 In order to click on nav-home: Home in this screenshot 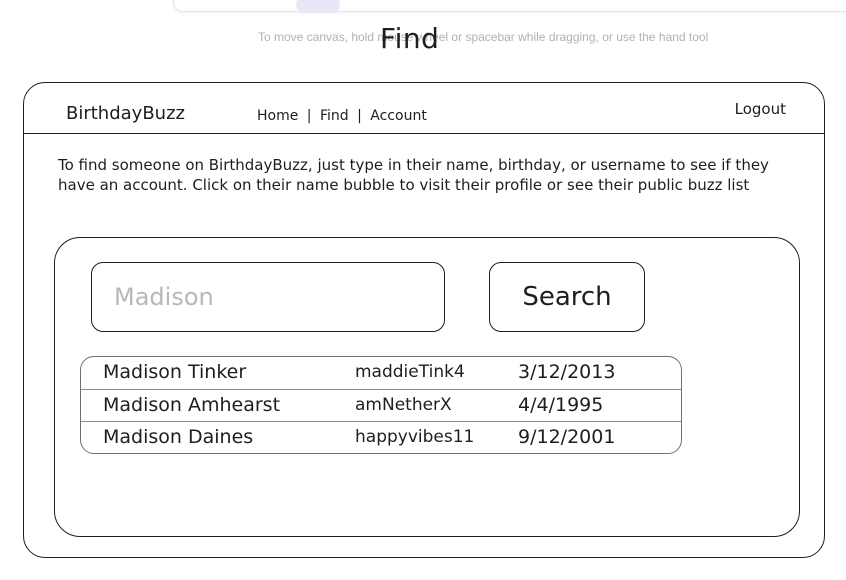, I will do `click(277, 116)`.